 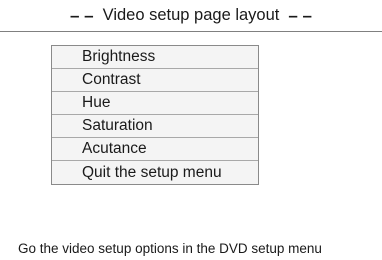 What do you see at coordinates (81, 15) in the screenshot?
I see `header-left-marker: – –` at bounding box center [81, 15].